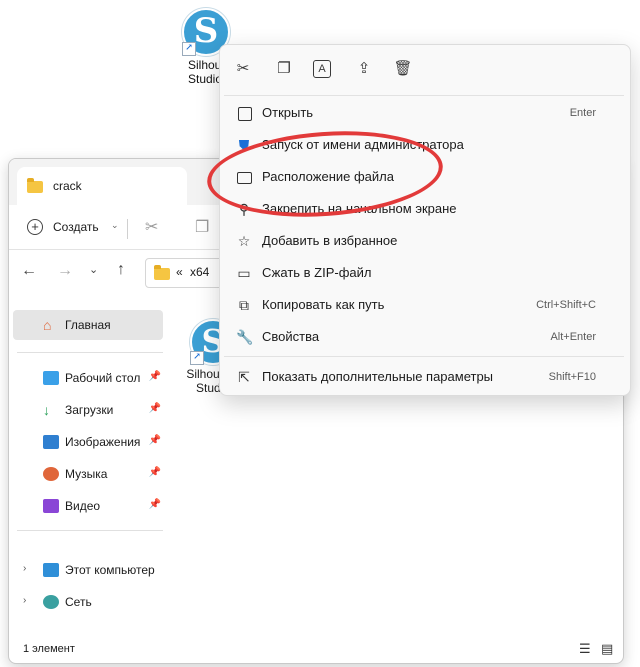 Image resolution: width=640 pixels, height=667 pixels. What do you see at coordinates (378, 376) in the screenshot?
I see `menu-item-label: Показать дополнительные параметры` at bounding box center [378, 376].